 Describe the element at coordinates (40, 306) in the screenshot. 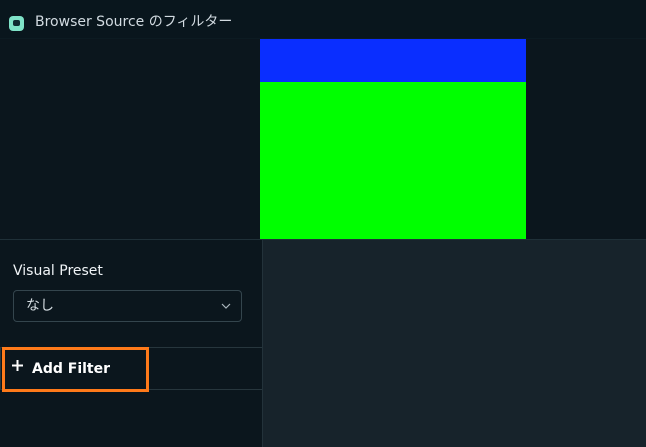

I see `visual-preset-value: なし` at that location.